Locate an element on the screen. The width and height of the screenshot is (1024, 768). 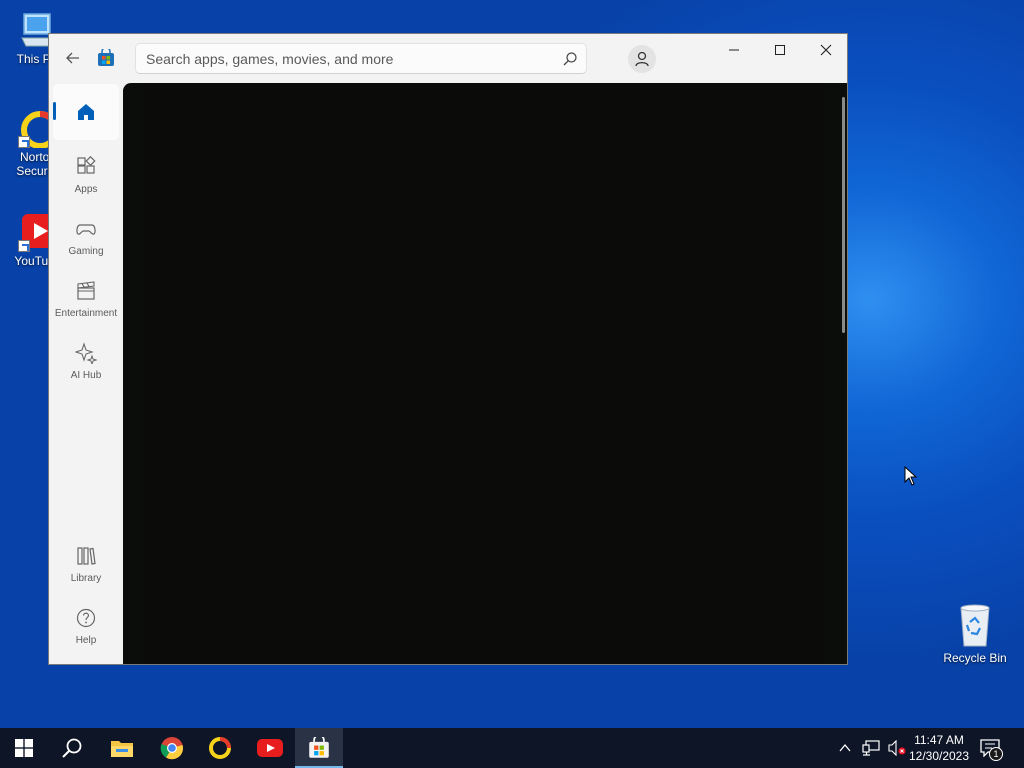
clock-time: 11:47 AM is located at coordinates (939, 740).